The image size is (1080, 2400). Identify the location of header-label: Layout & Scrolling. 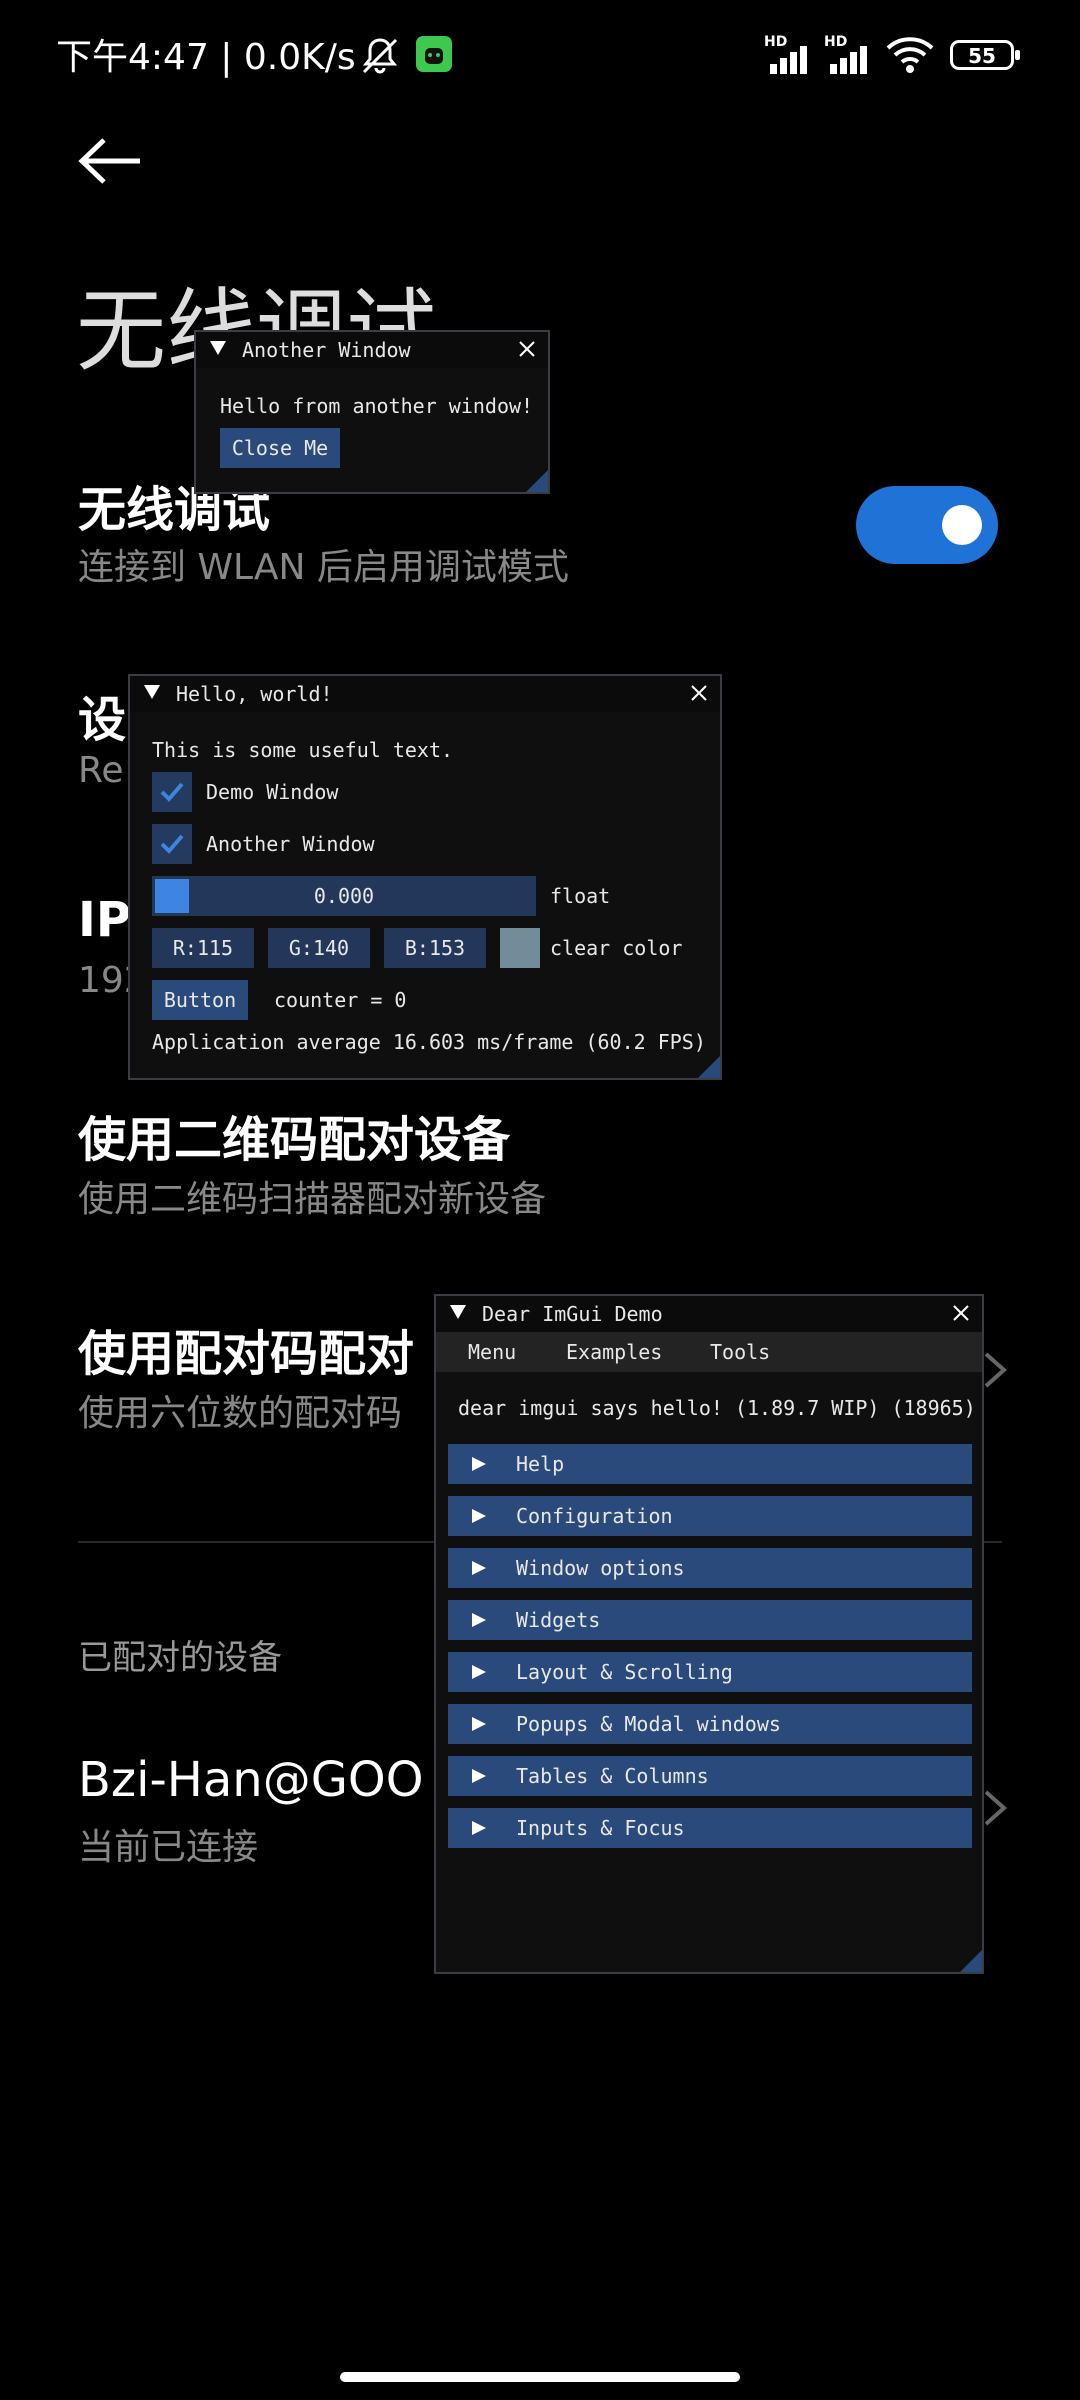
(624, 1672).